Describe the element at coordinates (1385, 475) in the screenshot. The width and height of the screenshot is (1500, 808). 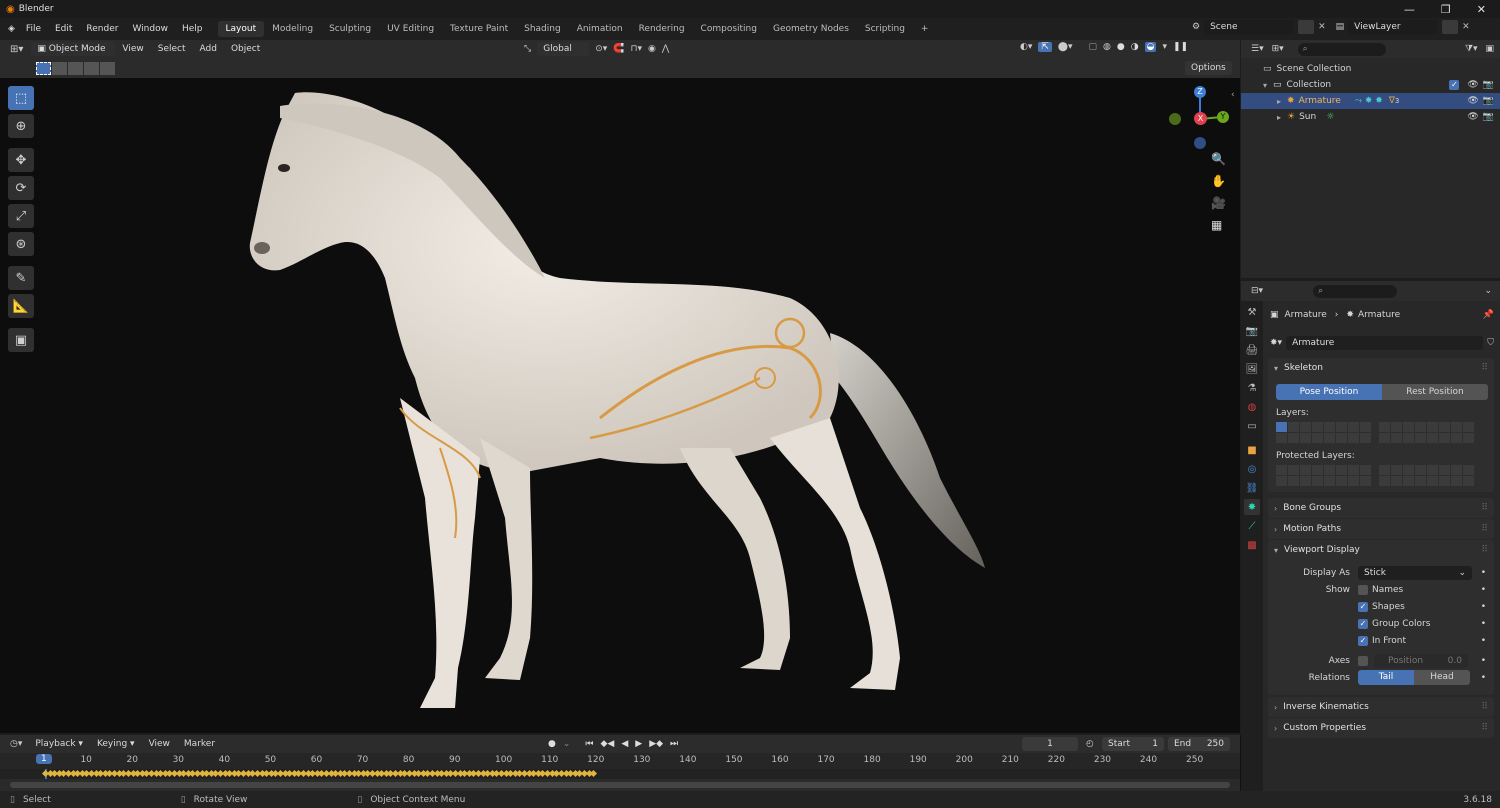
I see `protected-layers-grid` at that location.